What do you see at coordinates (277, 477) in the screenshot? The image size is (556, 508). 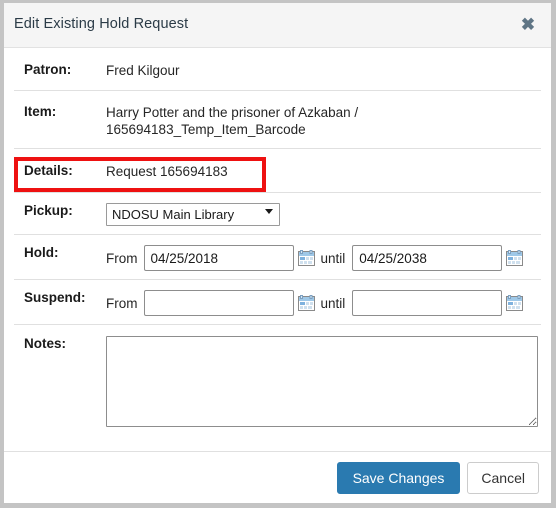 I see `dialog-footer: Save Changes Cancel` at bounding box center [277, 477].